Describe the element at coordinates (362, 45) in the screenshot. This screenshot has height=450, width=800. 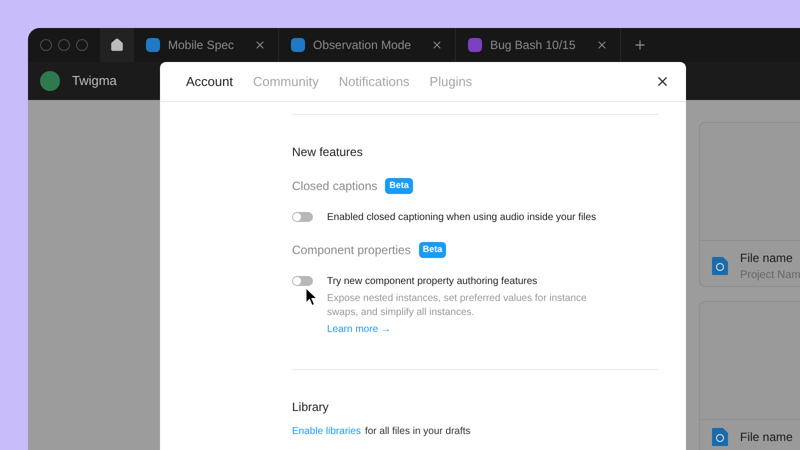
I see `tab-label: Observation Mode` at that location.